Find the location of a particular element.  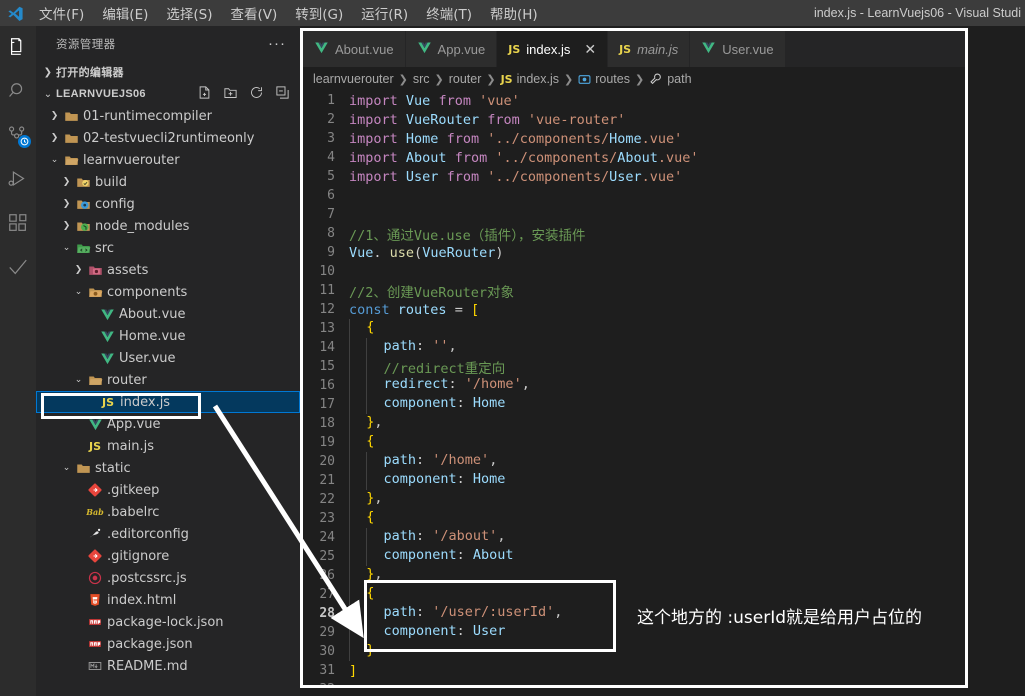

menu-terminal: 终端(T) is located at coordinates (449, 13).